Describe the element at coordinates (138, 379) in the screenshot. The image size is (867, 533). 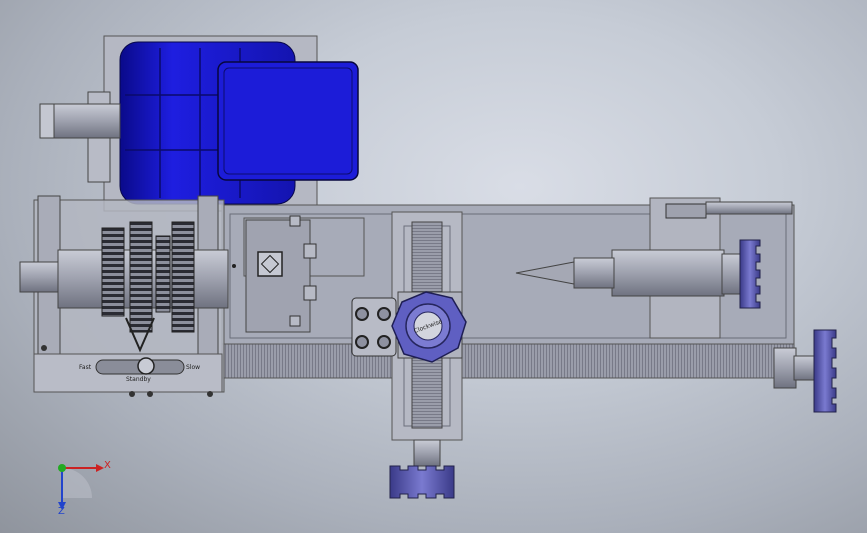
I see `standby-label: Standby` at that location.